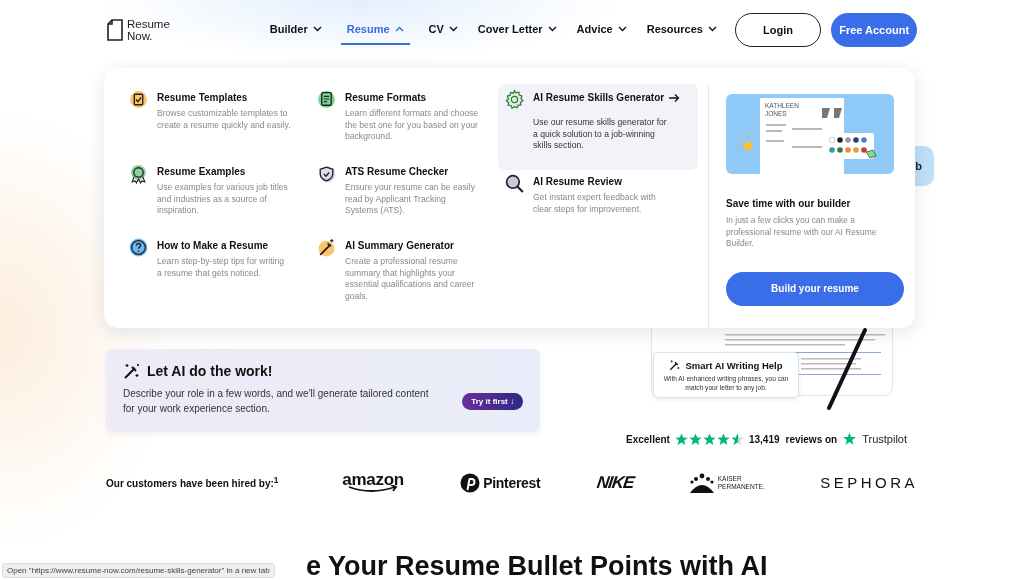  What do you see at coordinates (138, 99) in the screenshot?
I see `document-check-icon` at bounding box center [138, 99].